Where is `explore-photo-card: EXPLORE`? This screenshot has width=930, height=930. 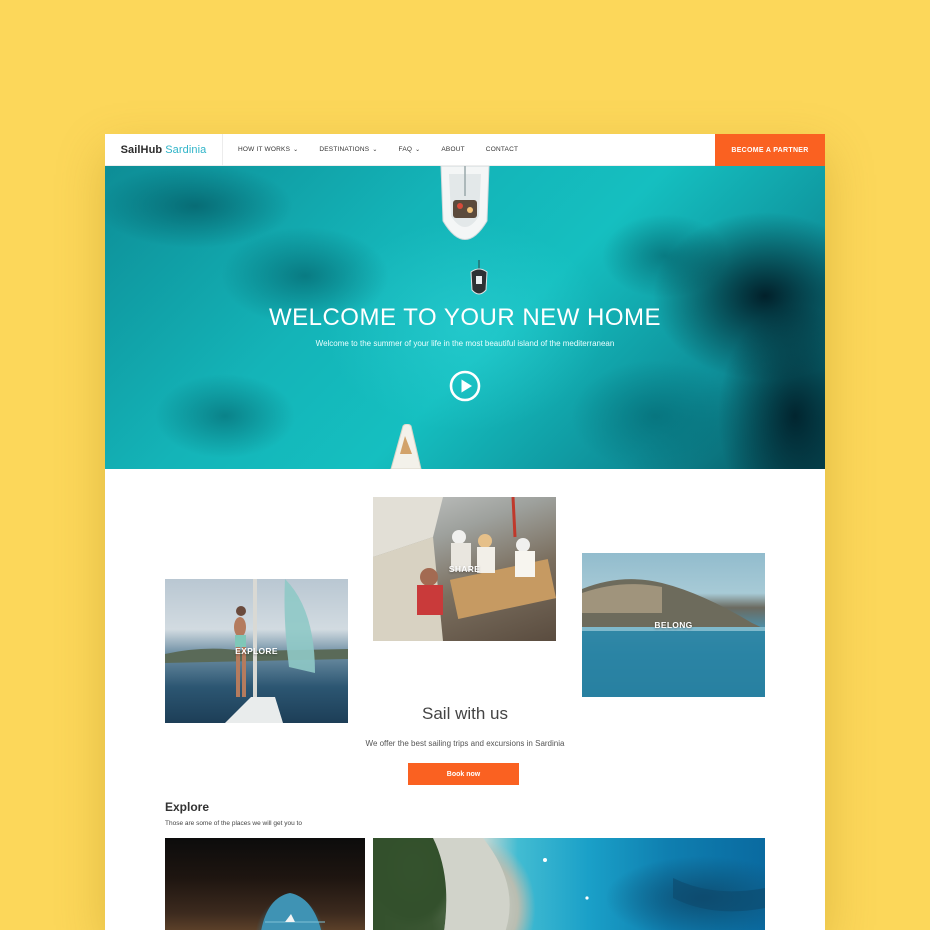 explore-photo-card: EXPLORE is located at coordinates (256, 651).